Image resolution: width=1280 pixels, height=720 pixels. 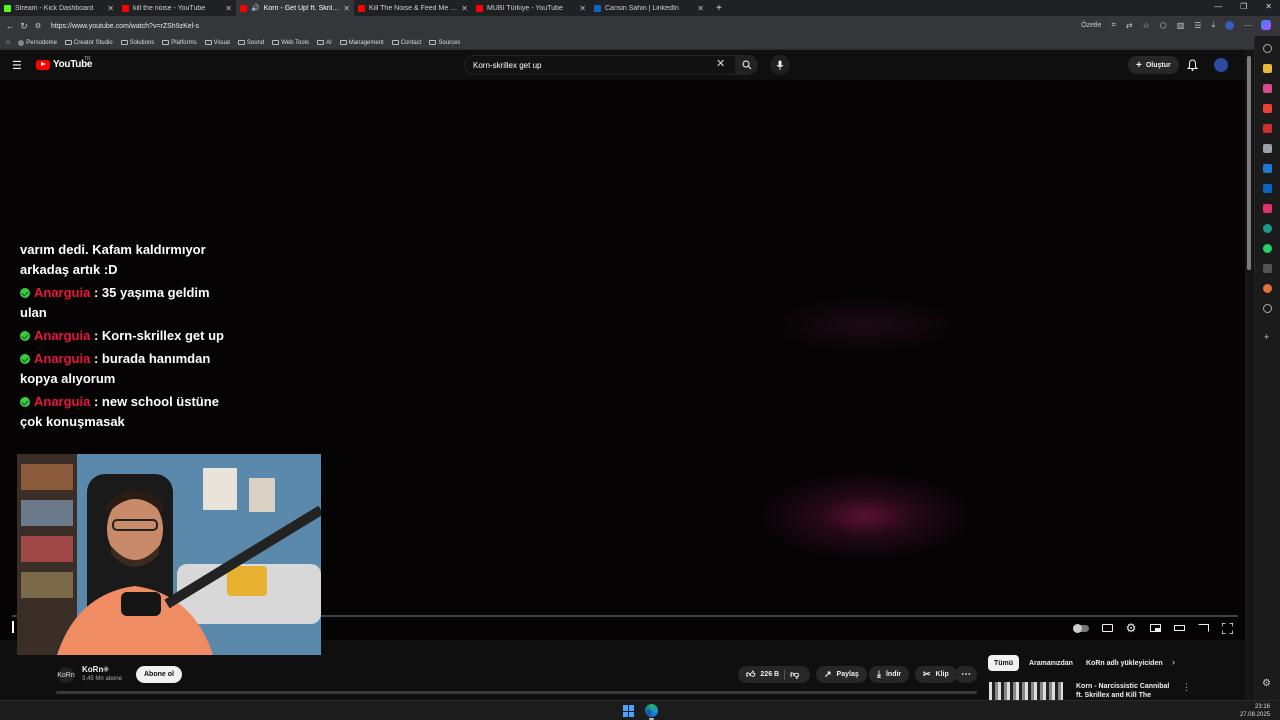 I want to click on browser-tab: Kill The Noise & Feed Me - I Do C ✕, so click(x=413, y=8).